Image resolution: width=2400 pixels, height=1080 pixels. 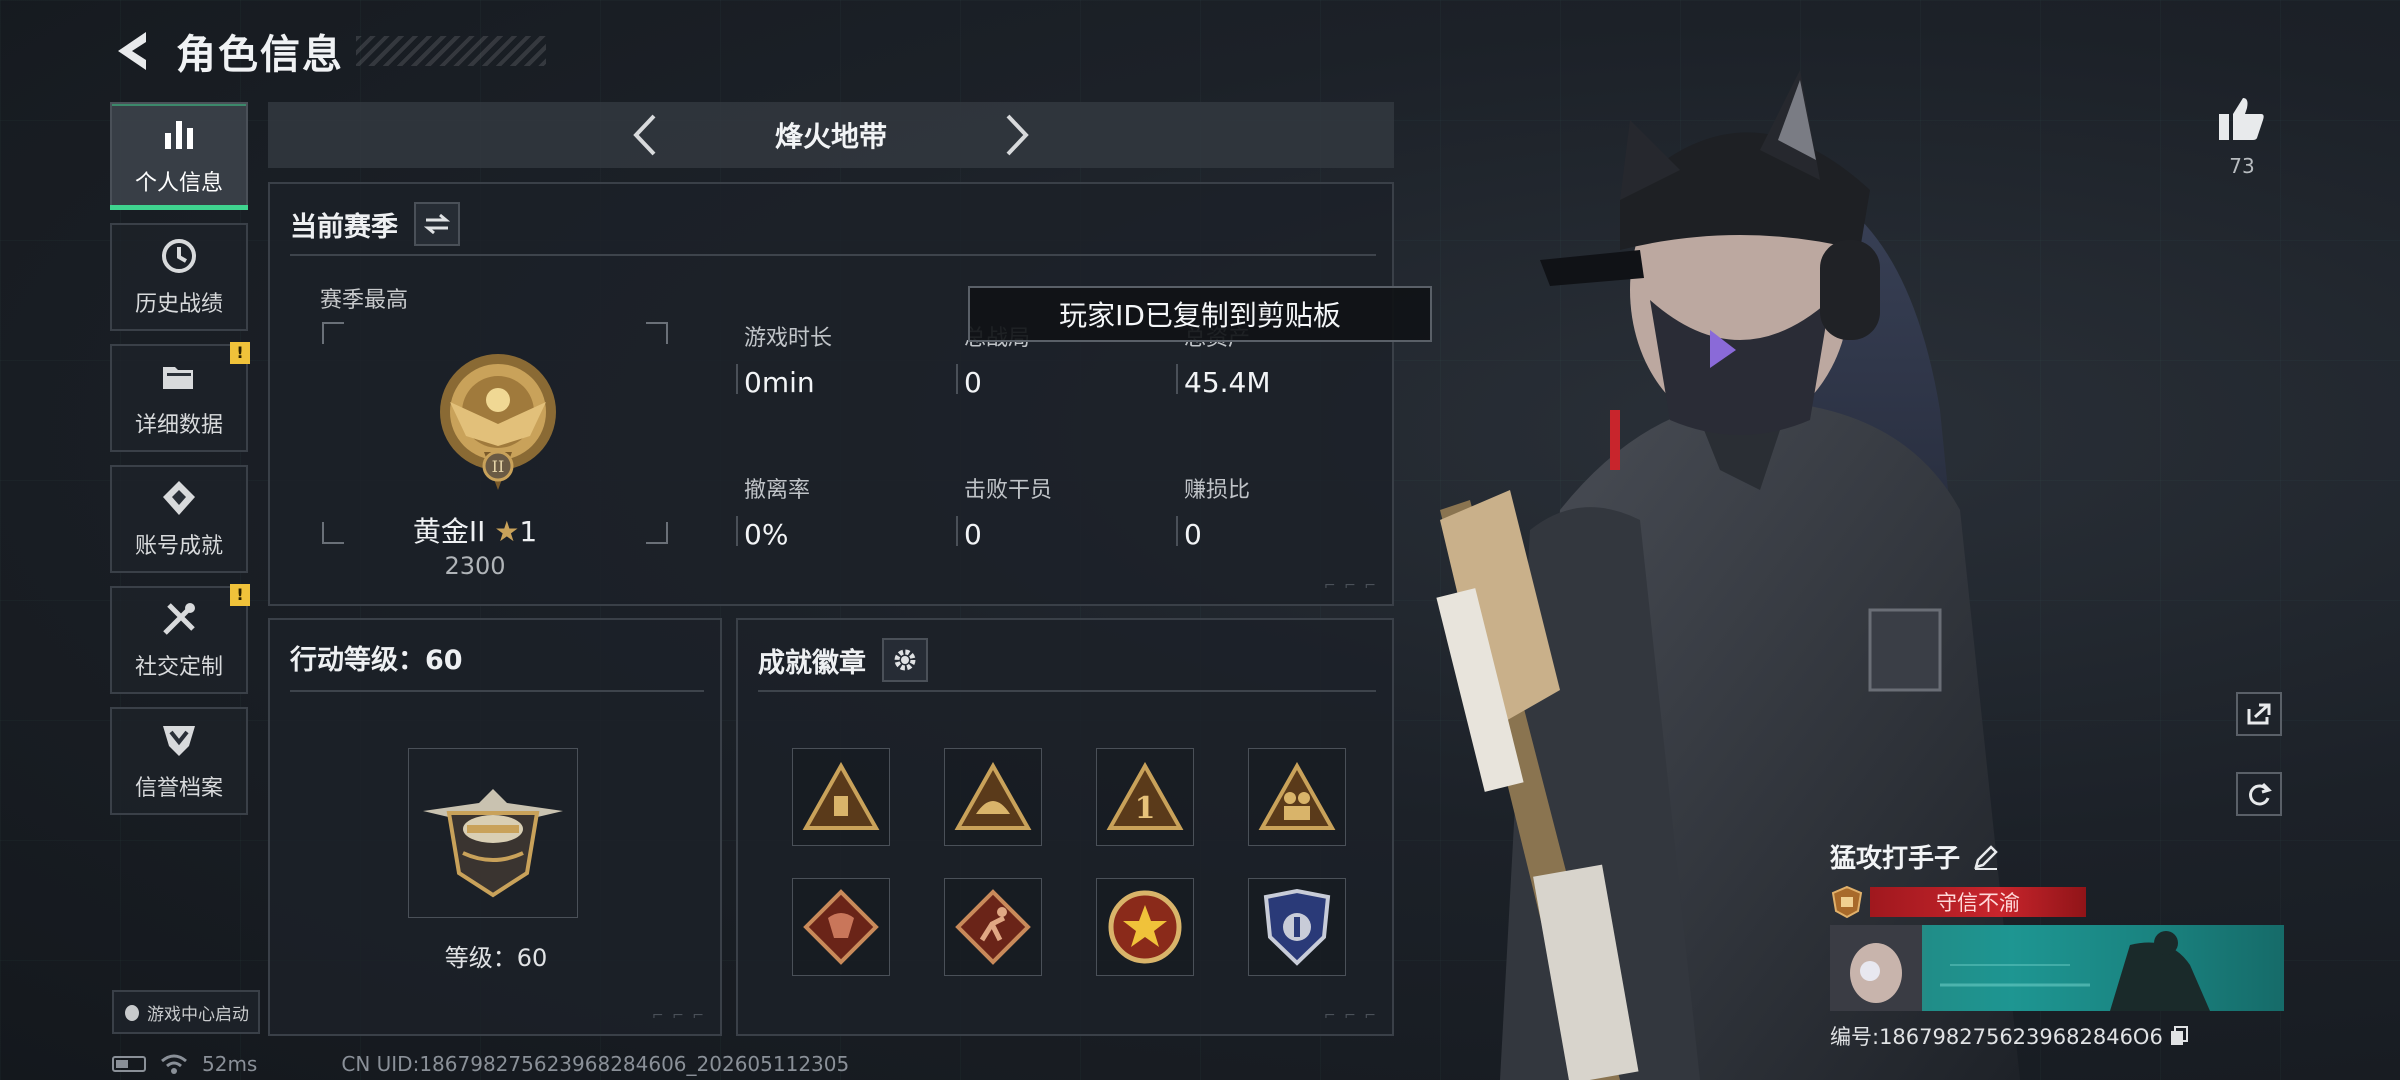 What do you see at coordinates (2179, 1036) in the screenshot?
I see `copy-icon` at bounding box center [2179, 1036].